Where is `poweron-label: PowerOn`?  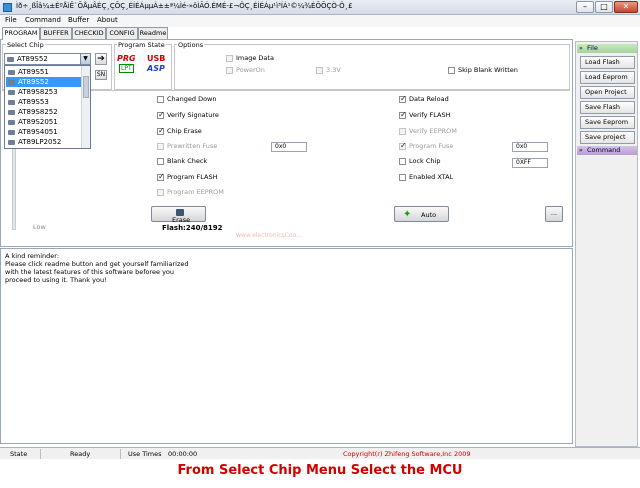 poweron-label: PowerOn is located at coordinates (250, 70).